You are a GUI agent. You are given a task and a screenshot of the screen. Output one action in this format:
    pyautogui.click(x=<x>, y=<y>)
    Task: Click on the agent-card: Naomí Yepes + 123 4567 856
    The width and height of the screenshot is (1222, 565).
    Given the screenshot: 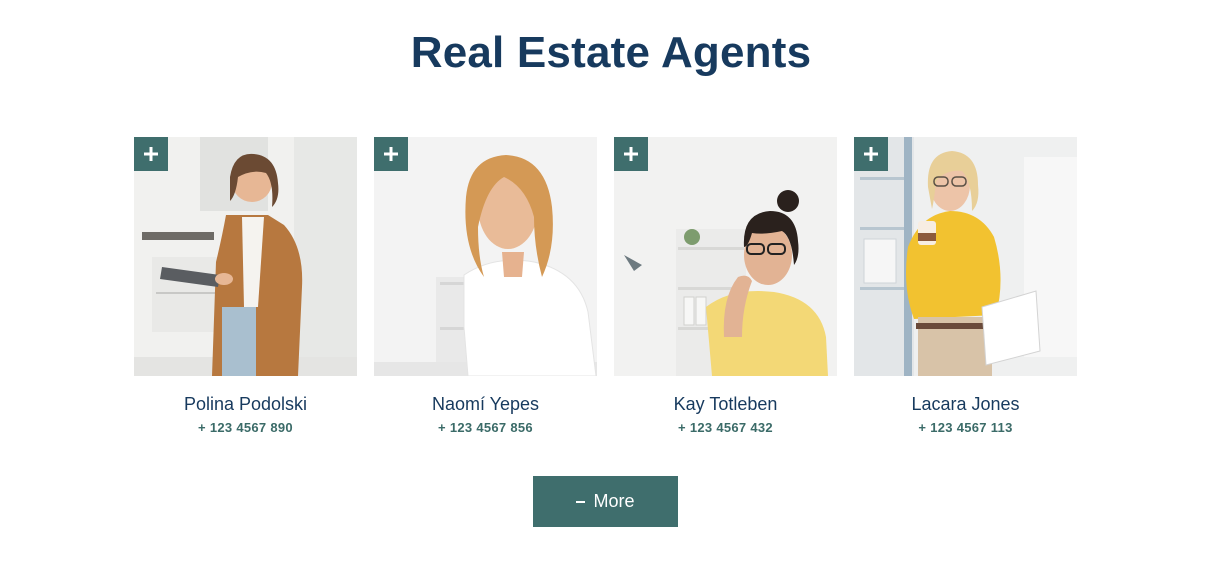 What is the action you would take?
    pyautogui.click(x=485, y=286)
    